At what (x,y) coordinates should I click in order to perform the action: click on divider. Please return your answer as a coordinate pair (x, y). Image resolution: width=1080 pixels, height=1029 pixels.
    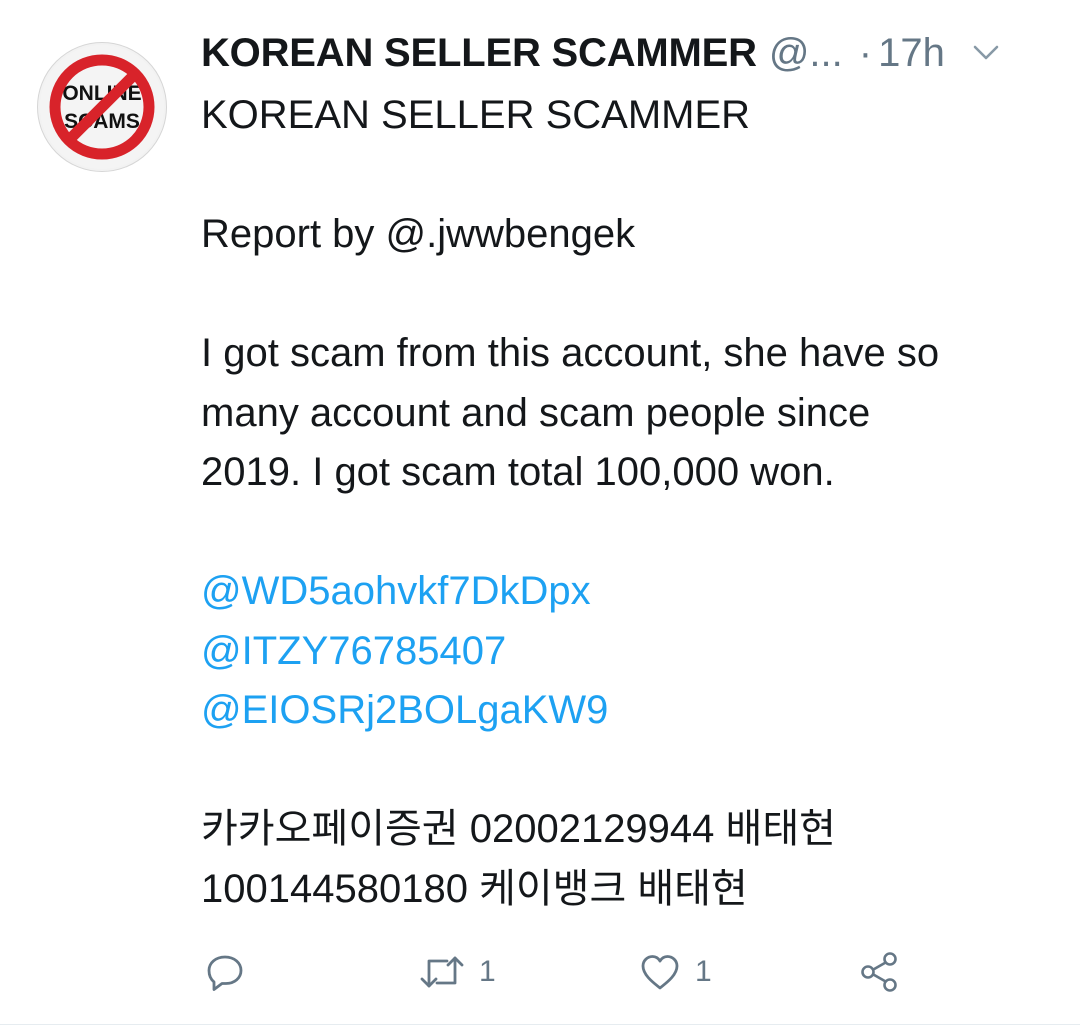
    Looking at the image, I should click on (540, 1024).